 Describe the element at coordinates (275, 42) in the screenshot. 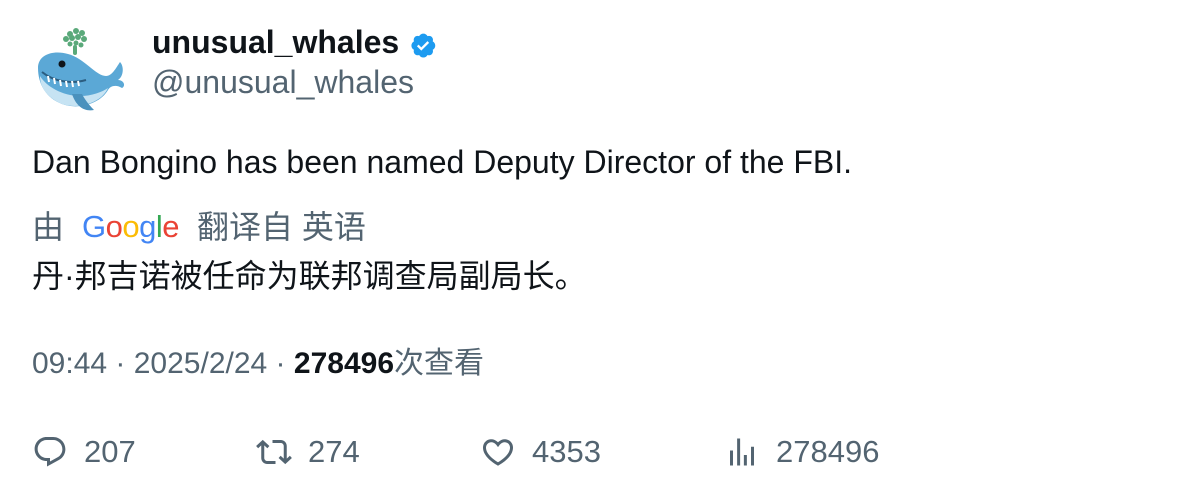

I see `display-name-text: unusual_whales` at that location.